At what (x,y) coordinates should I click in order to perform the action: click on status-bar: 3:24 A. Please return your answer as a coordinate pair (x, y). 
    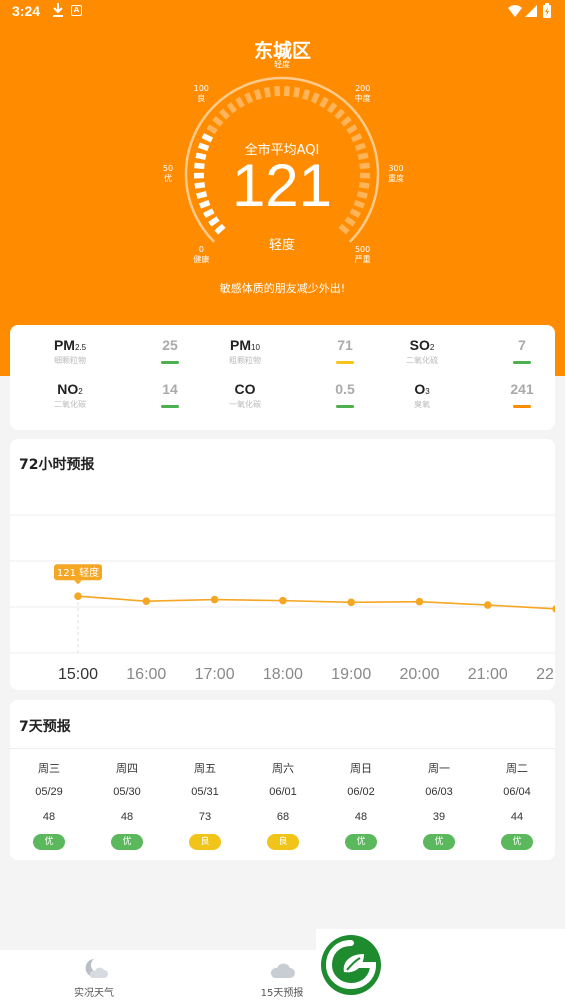
    Looking at the image, I should click on (282, 12).